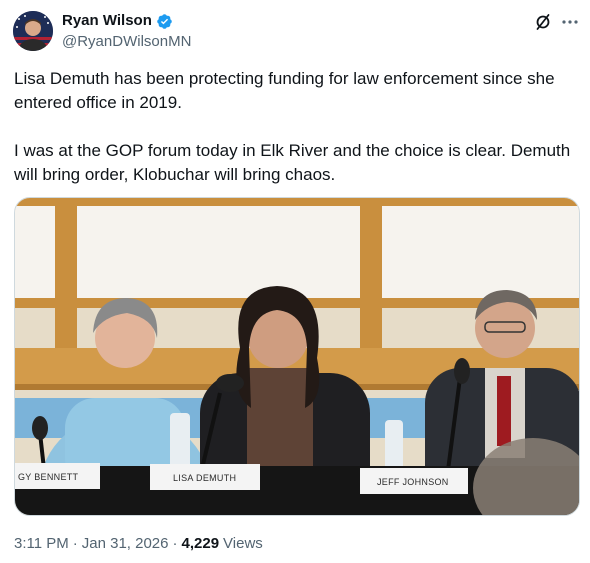 The height and width of the screenshot is (563, 590). I want to click on tweet-date: Jan 31, 2026, so click(125, 544).